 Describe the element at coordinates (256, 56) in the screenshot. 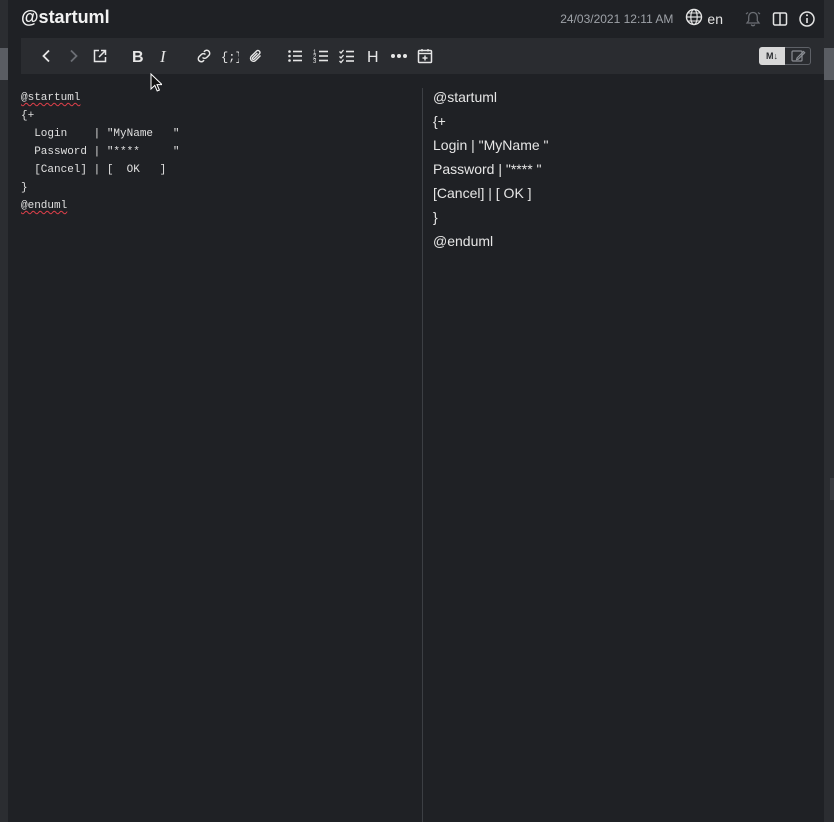

I see `attachment-icon` at that location.